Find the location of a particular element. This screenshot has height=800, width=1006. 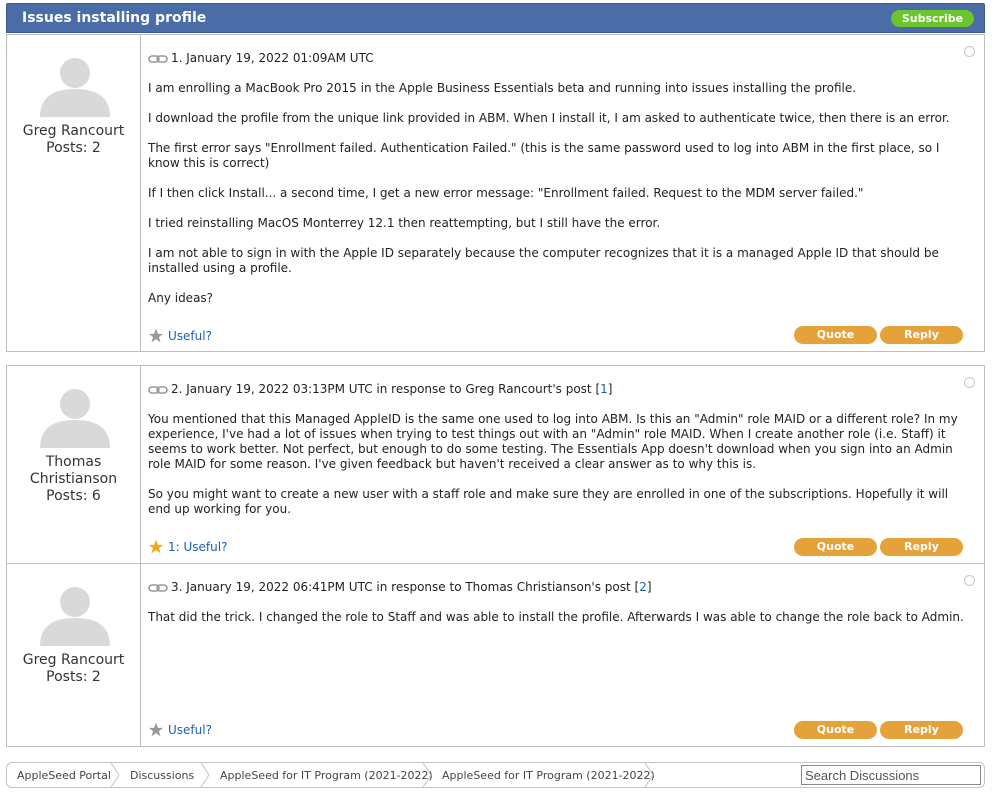

thread-title: Issues installing profile is located at coordinates (114, 18).